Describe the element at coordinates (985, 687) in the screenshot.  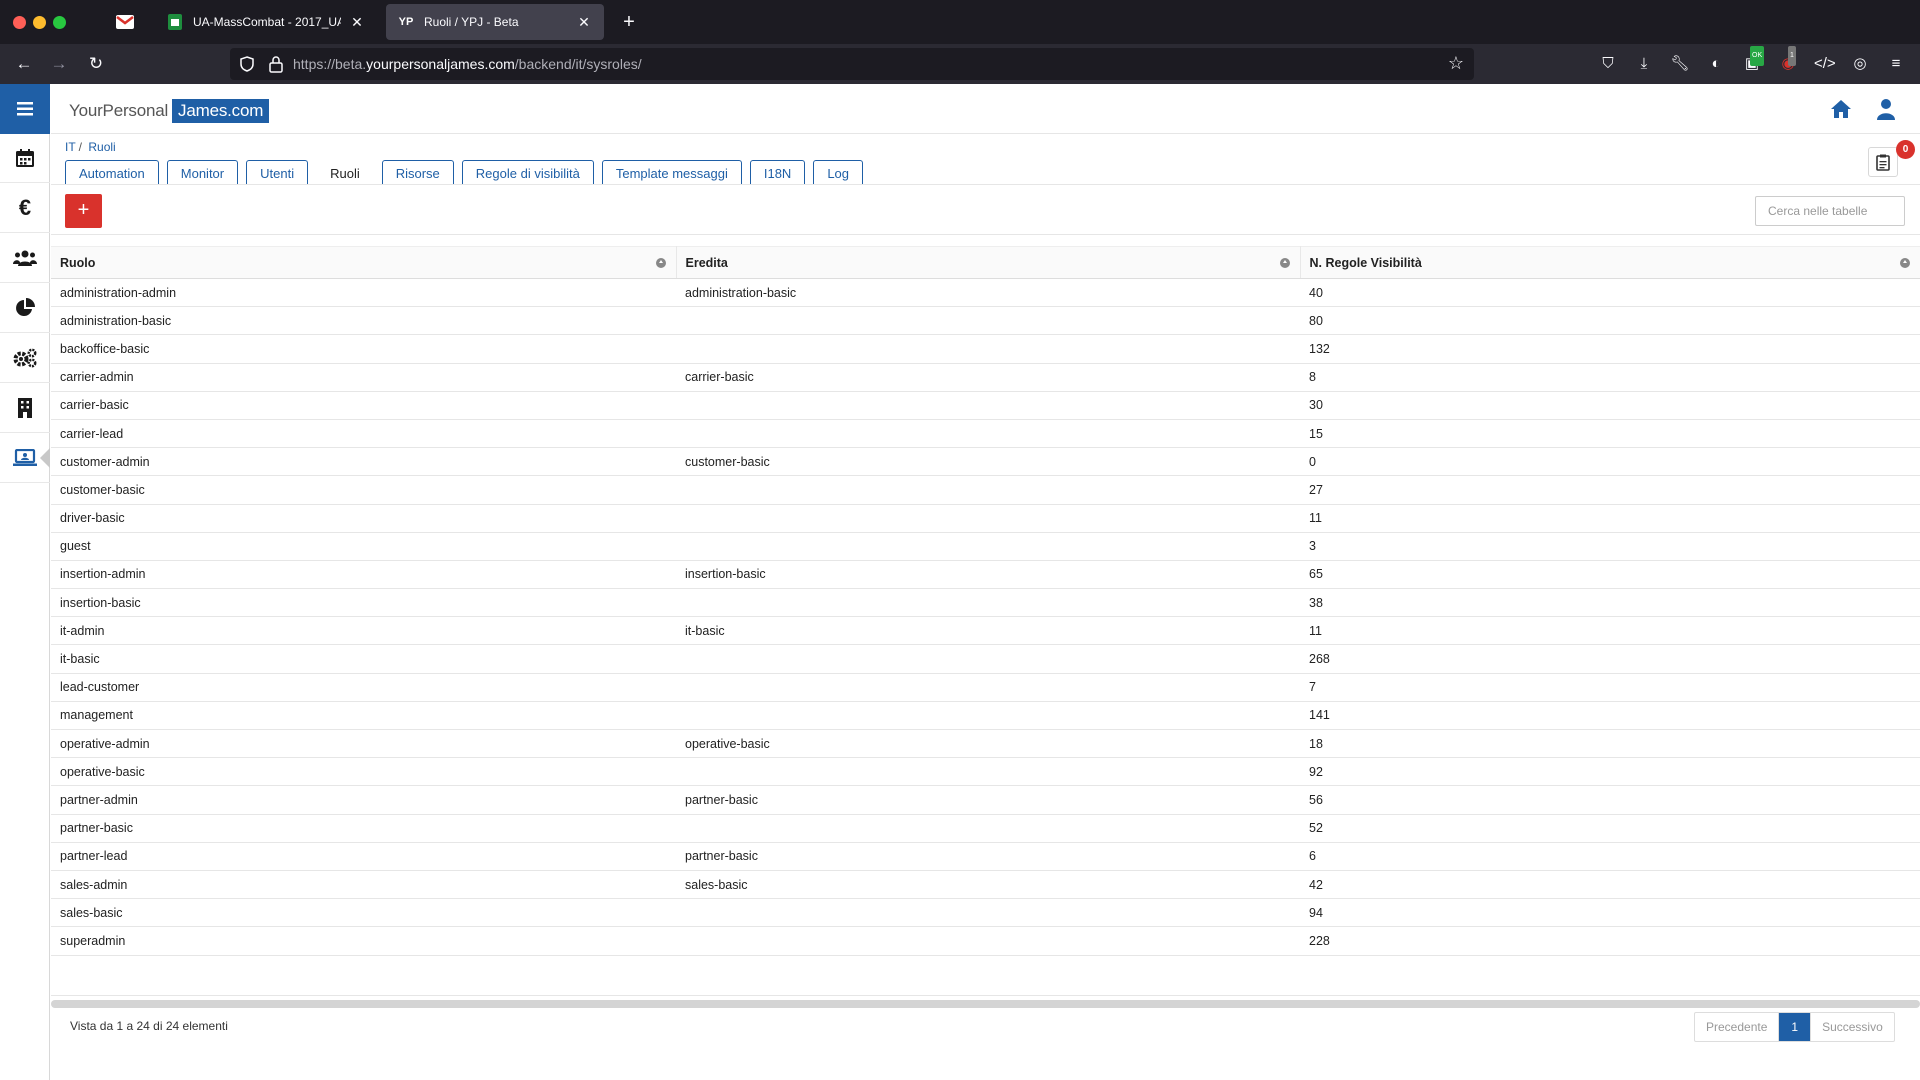
I see `table-row: lead-customer 7` at that location.